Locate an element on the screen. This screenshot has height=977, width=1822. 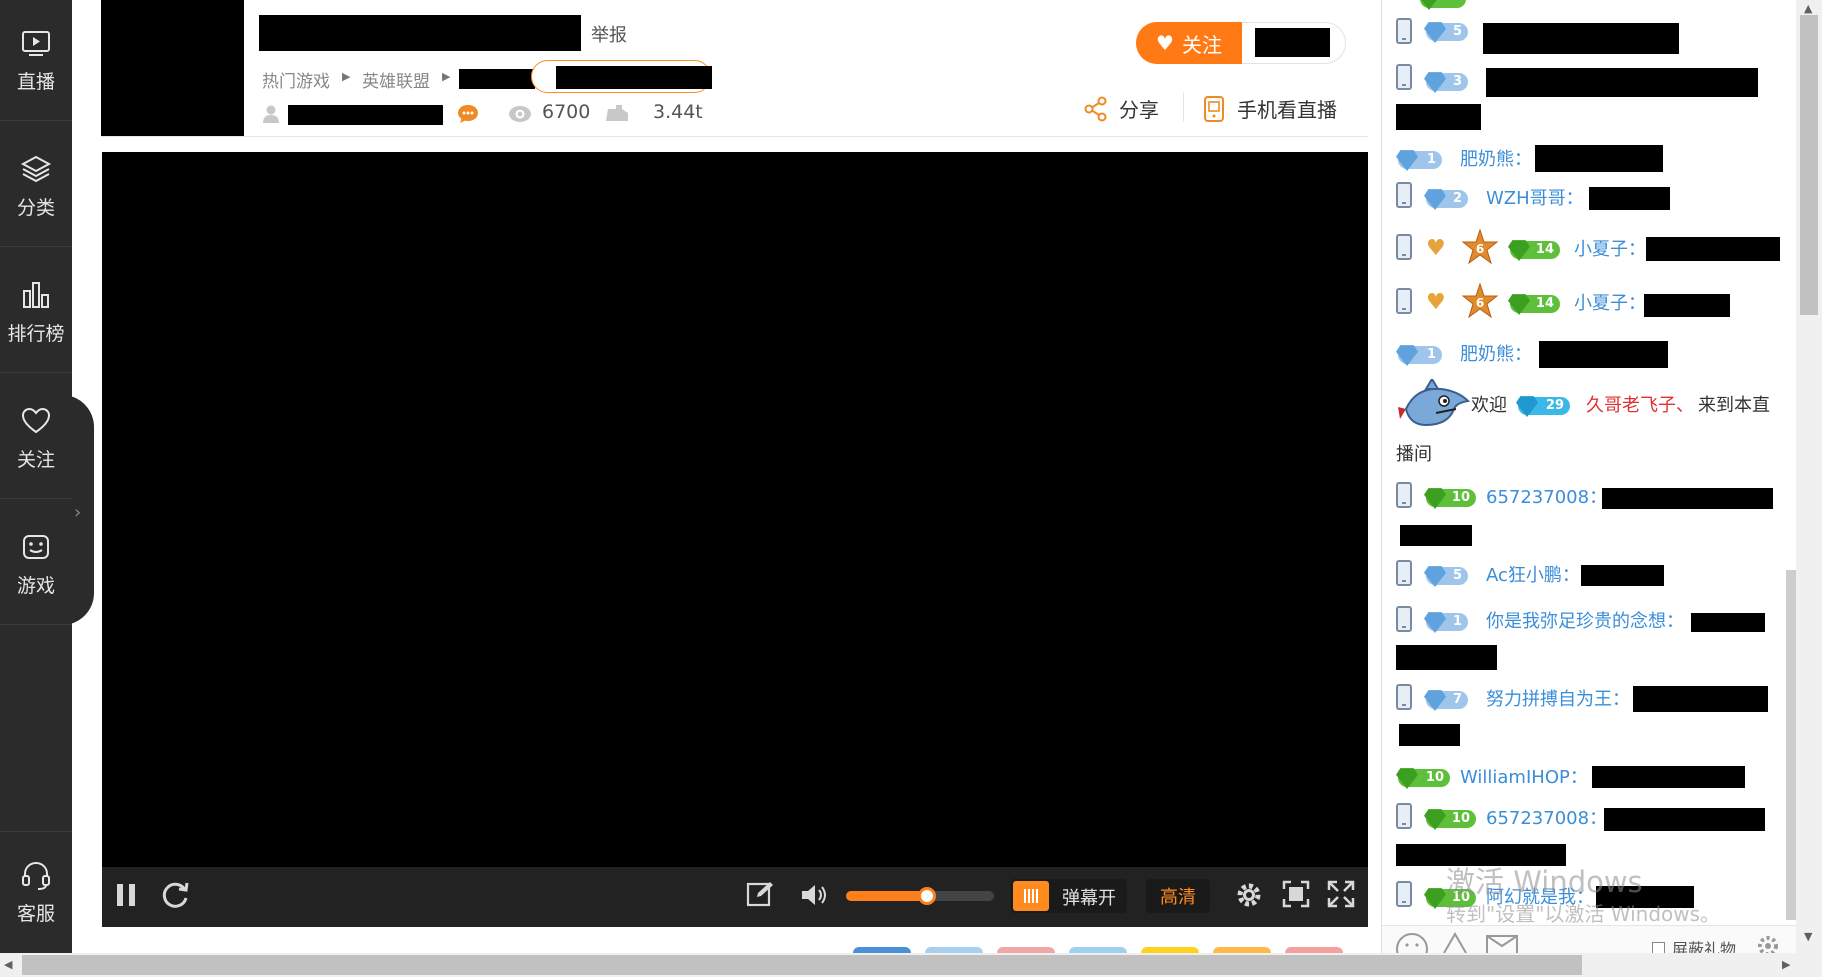
page-vertical-scroll-thumb is located at coordinates (1809, 165).